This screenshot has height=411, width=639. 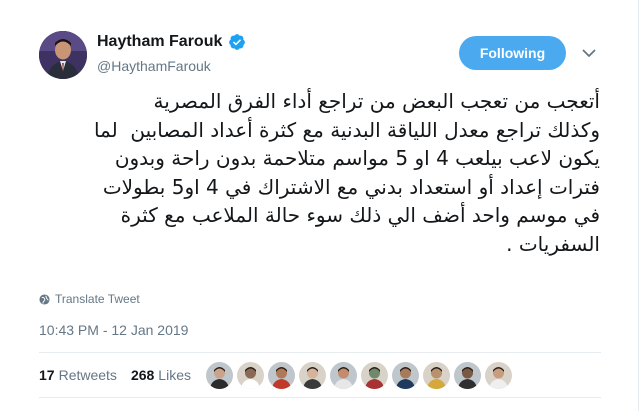 What do you see at coordinates (113, 330) in the screenshot?
I see `tweet-timestamp: 10:43 PM - 12 Jan 2019` at bounding box center [113, 330].